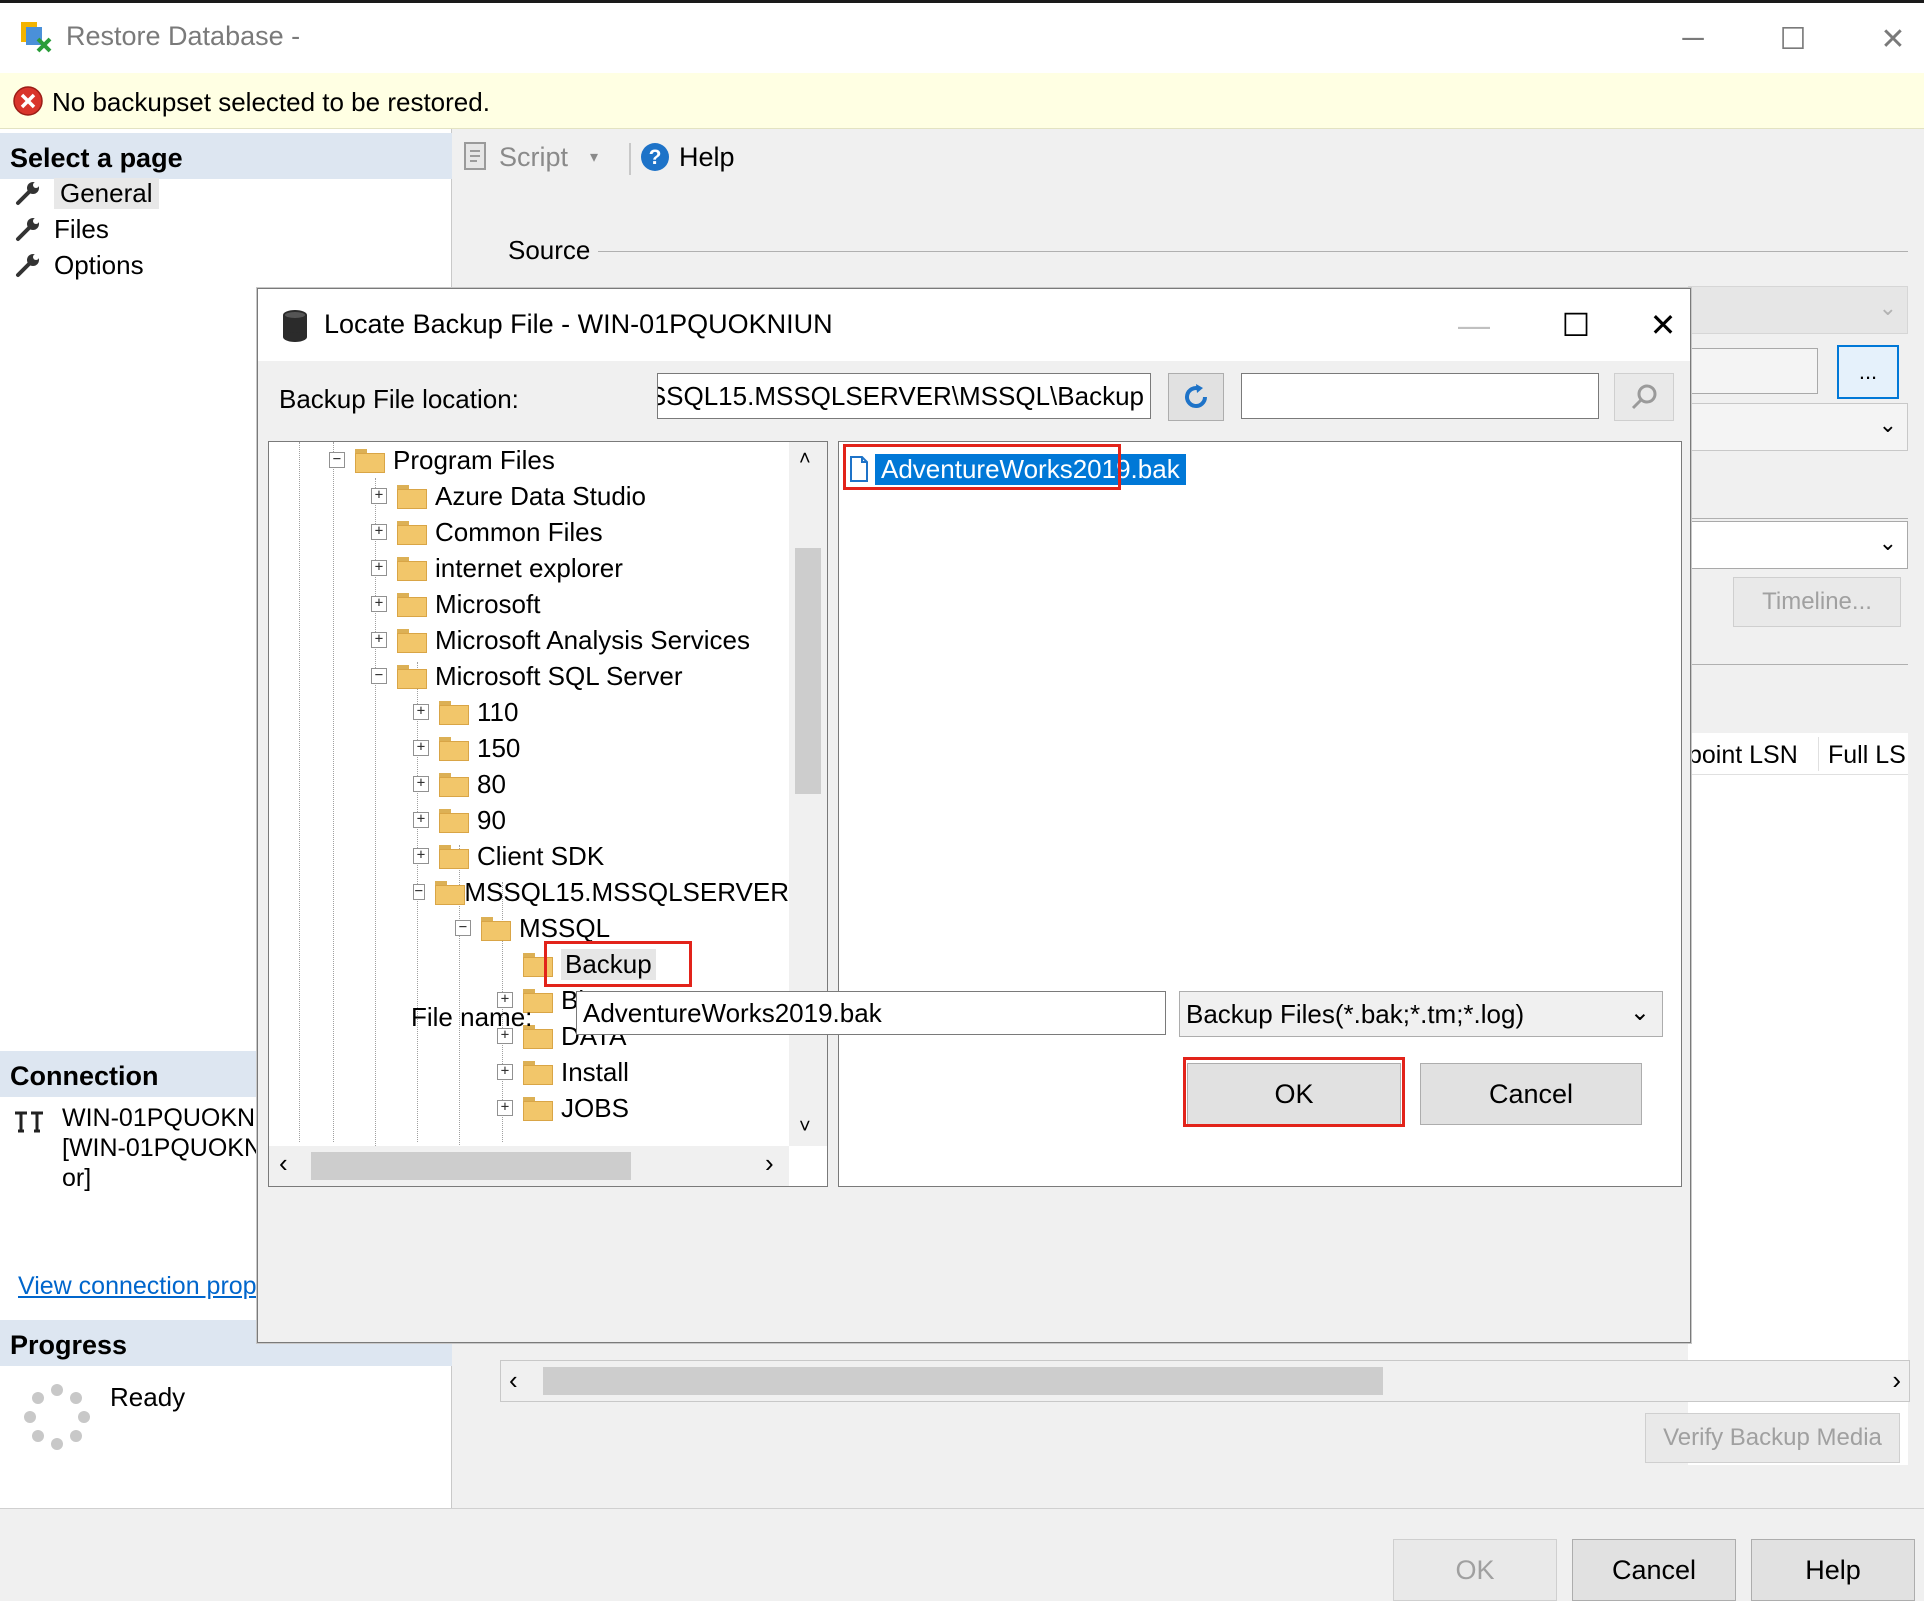 The height and width of the screenshot is (1601, 1924). Describe the element at coordinates (79, 265) in the screenshot. I see `page-options: Options` at that location.